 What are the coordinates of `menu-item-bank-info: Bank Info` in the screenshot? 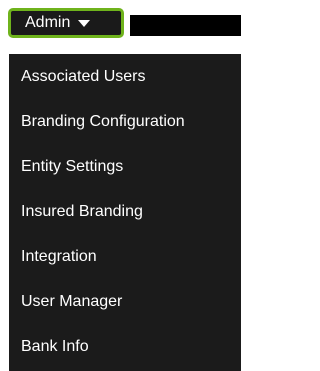 It's located at (125, 346).